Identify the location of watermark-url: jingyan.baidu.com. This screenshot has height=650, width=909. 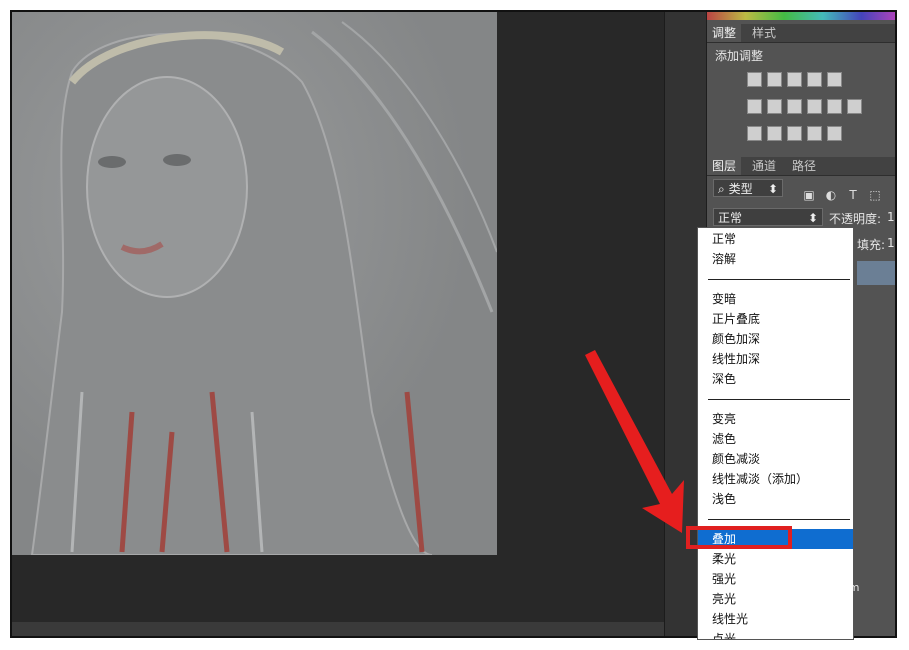
(809, 587).